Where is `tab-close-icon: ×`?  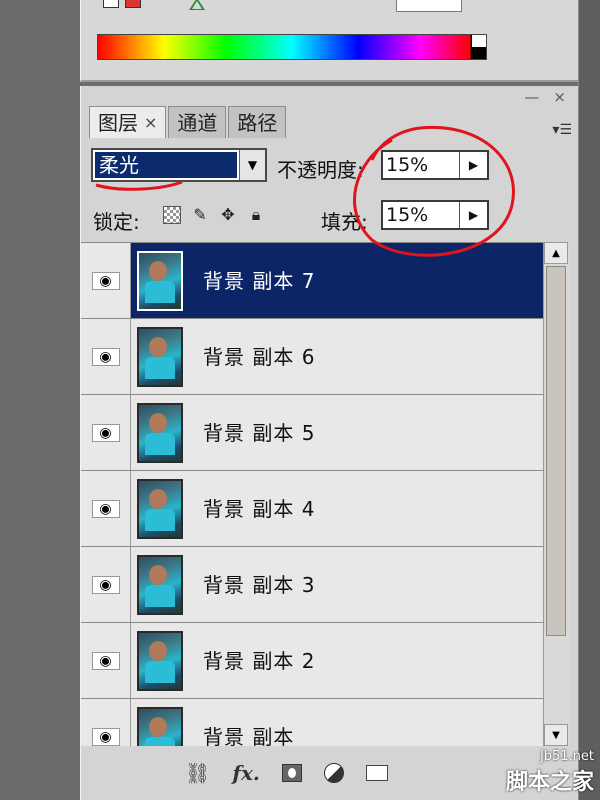
tab-close-icon: × is located at coordinates (150, 123).